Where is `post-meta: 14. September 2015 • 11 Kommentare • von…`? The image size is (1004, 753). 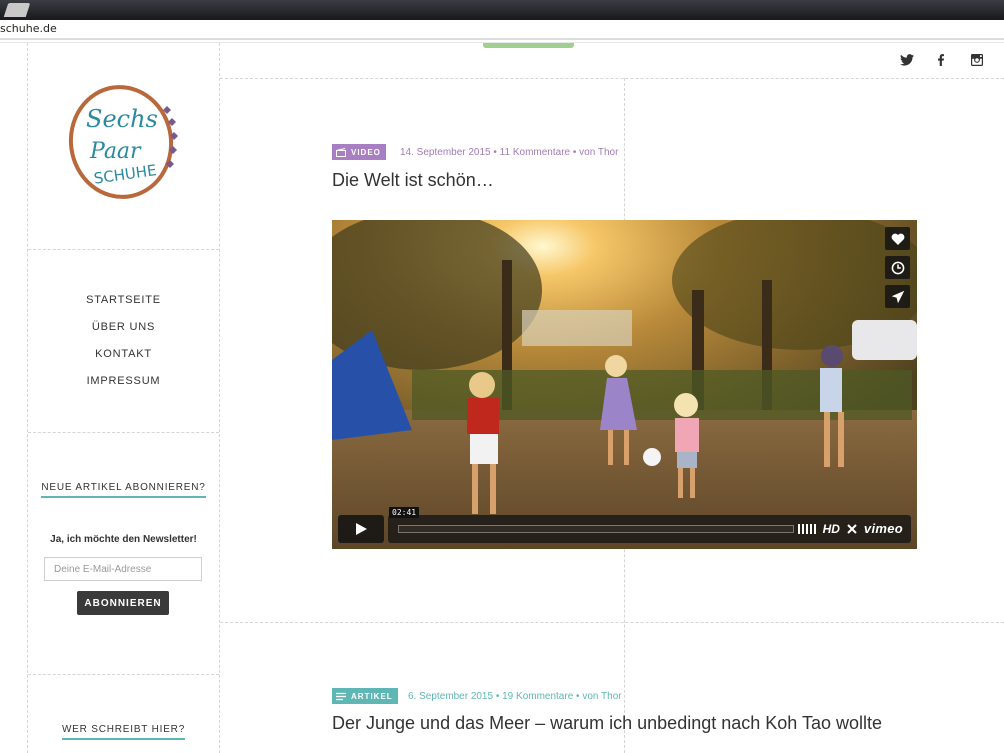 post-meta: 14. September 2015 • 11 Kommentare • von… is located at coordinates (509, 152).